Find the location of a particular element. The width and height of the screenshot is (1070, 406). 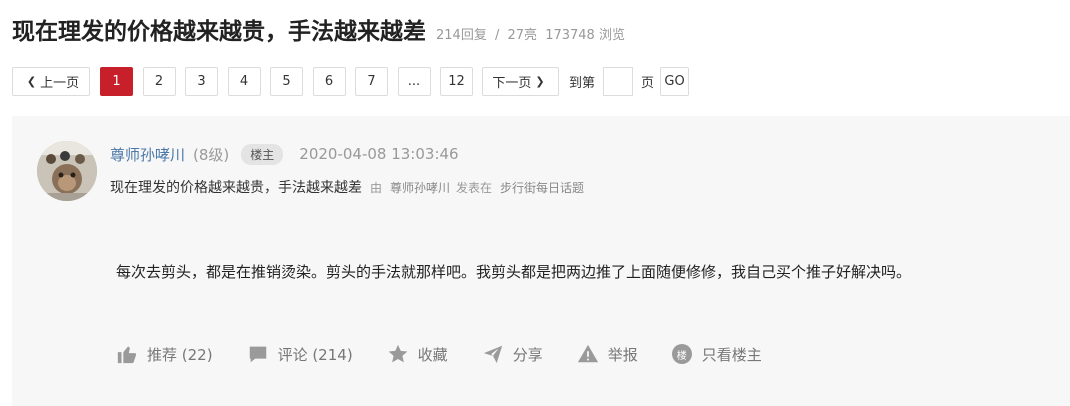

thread-stats: 214回复 / 27亮 173748 浏览 is located at coordinates (532, 33).